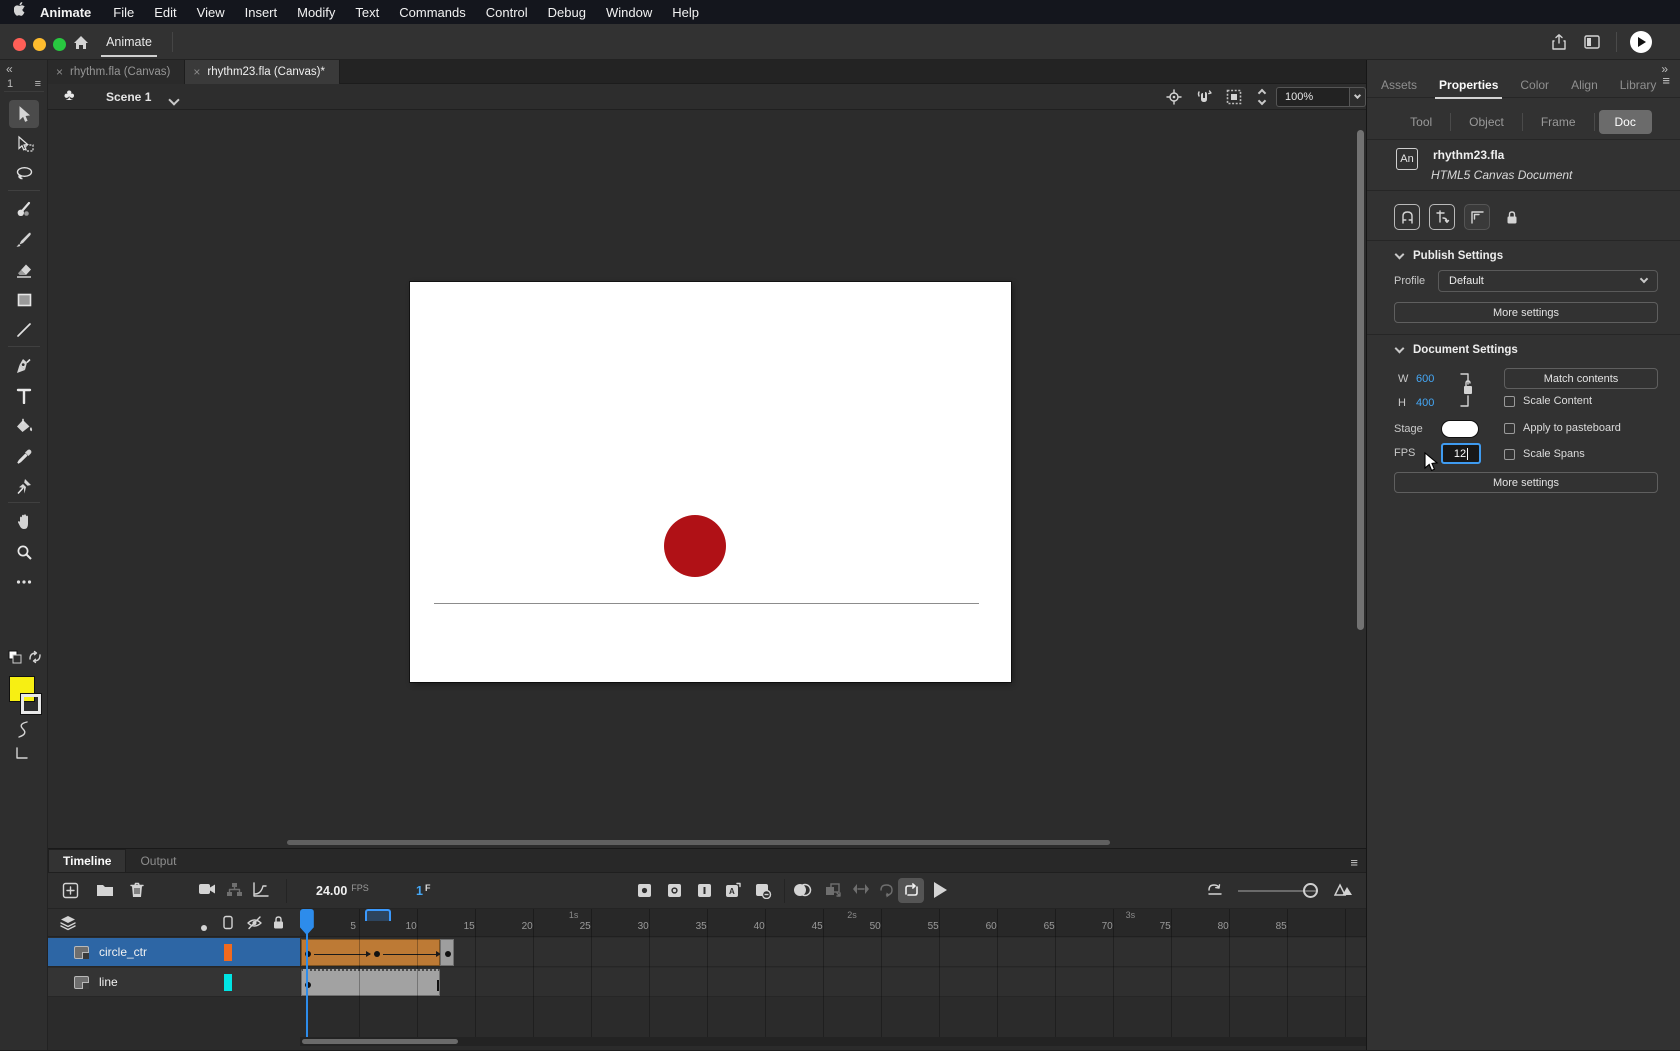 Image resolution: width=1680 pixels, height=1051 pixels. Describe the element at coordinates (706, 603) in the screenshot. I see `line-shape` at that location.